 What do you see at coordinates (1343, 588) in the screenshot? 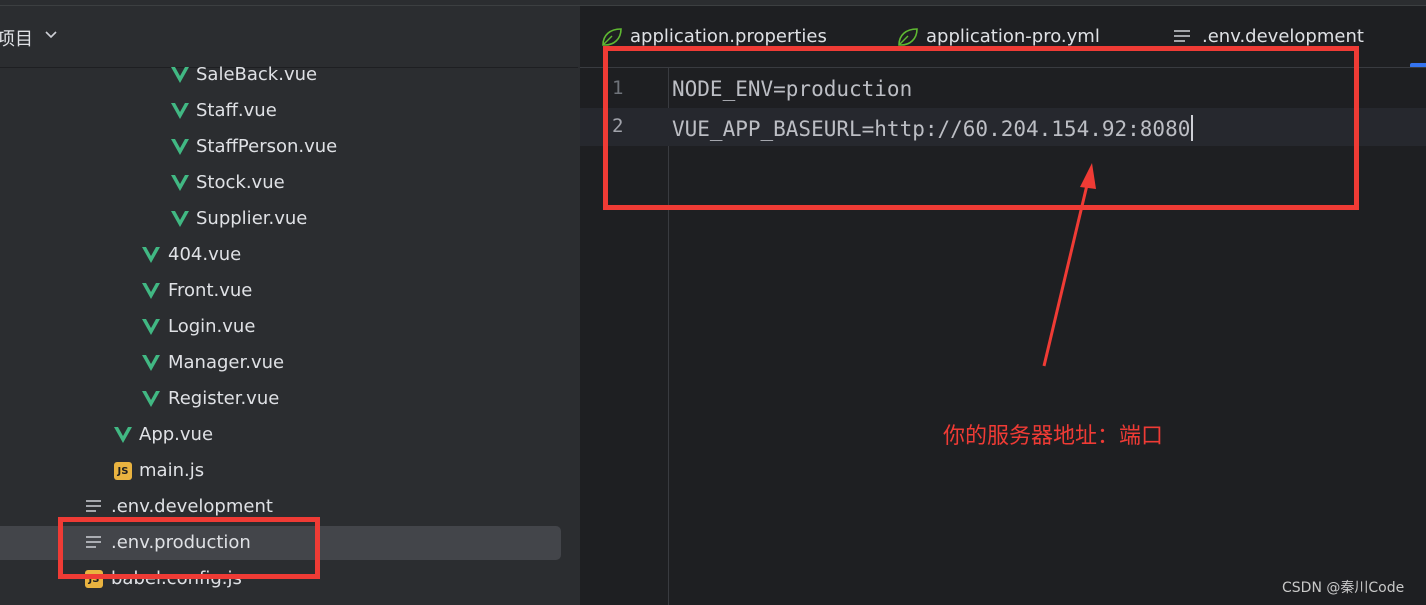
I see `watermark: CSDN @秦川Code` at bounding box center [1343, 588].